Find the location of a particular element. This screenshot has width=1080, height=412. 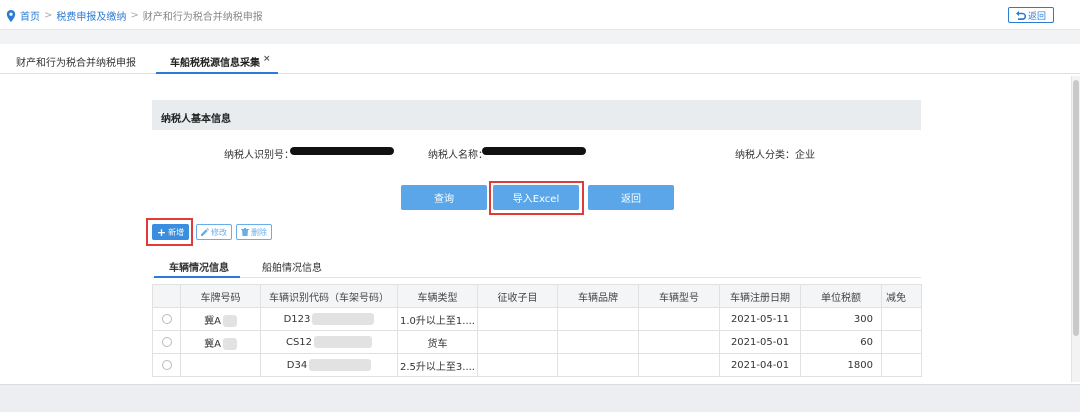

top-back-button: 返回 is located at coordinates (1031, 15).